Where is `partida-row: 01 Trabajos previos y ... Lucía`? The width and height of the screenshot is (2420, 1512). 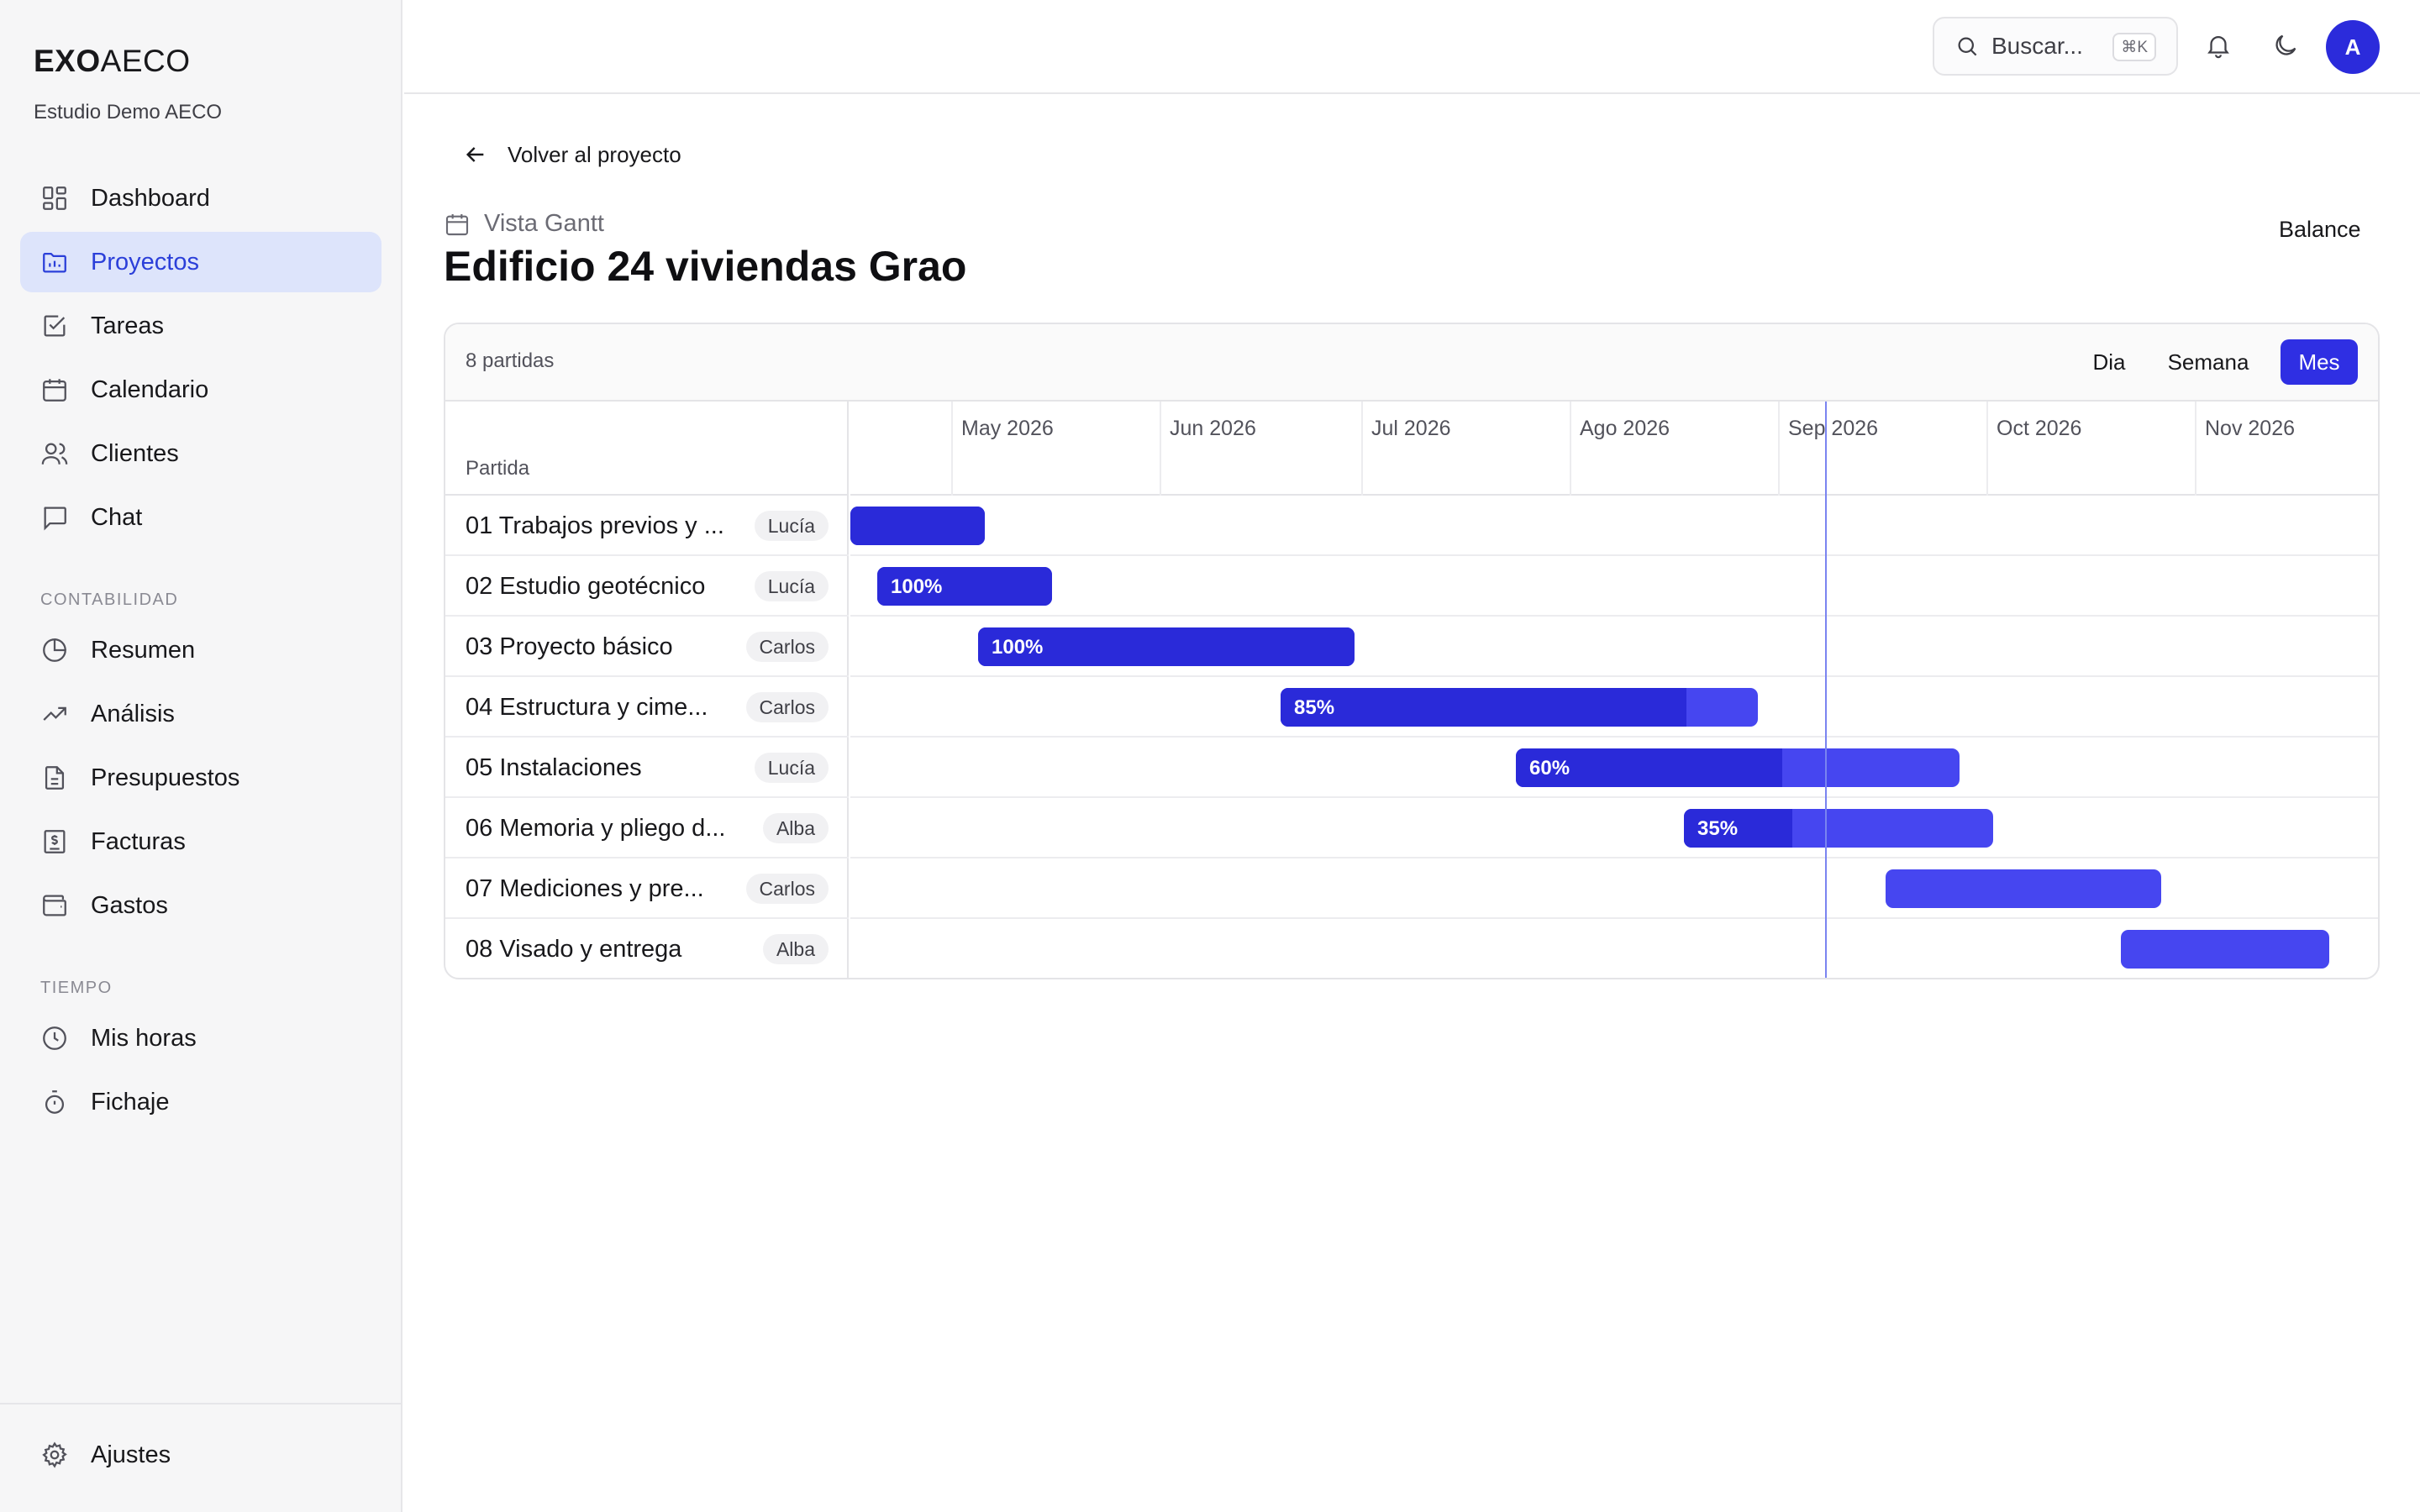 partida-row: 01 Trabajos previos y ... Lucía is located at coordinates (647, 526).